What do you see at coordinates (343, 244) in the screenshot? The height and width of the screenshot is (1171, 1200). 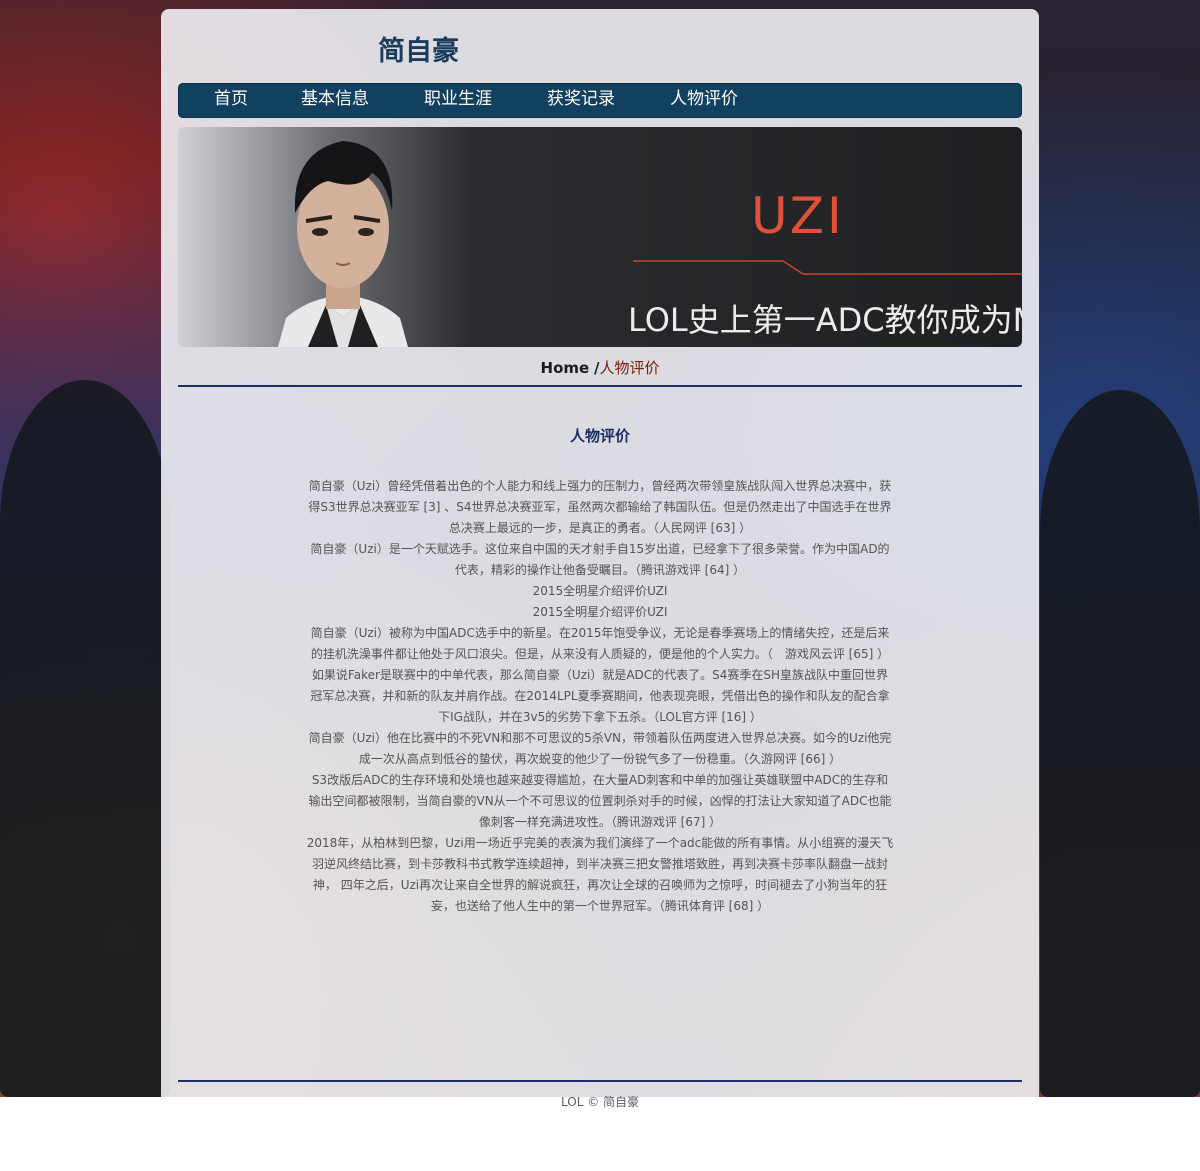 I see `player-portrait` at bounding box center [343, 244].